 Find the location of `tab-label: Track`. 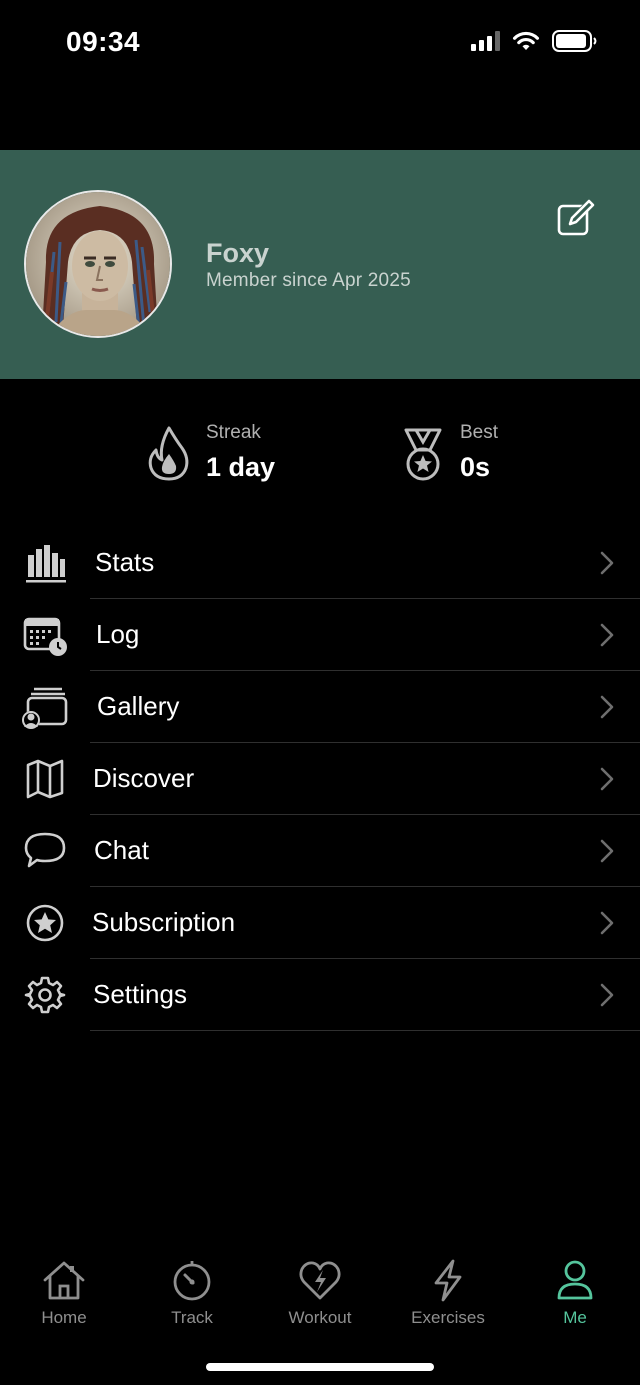

tab-label: Track is located at coordinates (192, 1317).